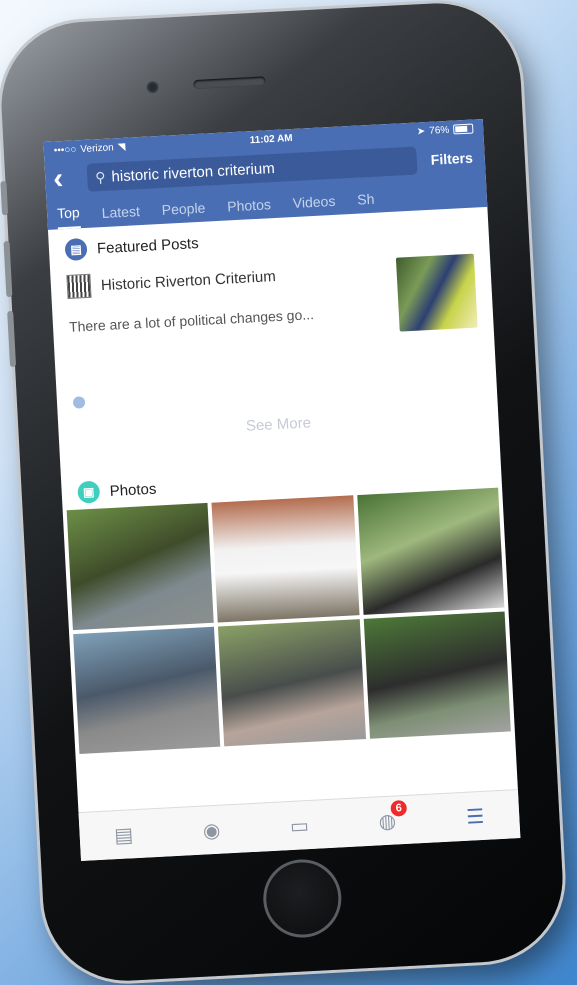 The width and height of the screenshot is (577, 985). What do you see at coordinates (399, 808) in the screenshot?
I see `notification-badge: 6` at bounding box center [399, 808].